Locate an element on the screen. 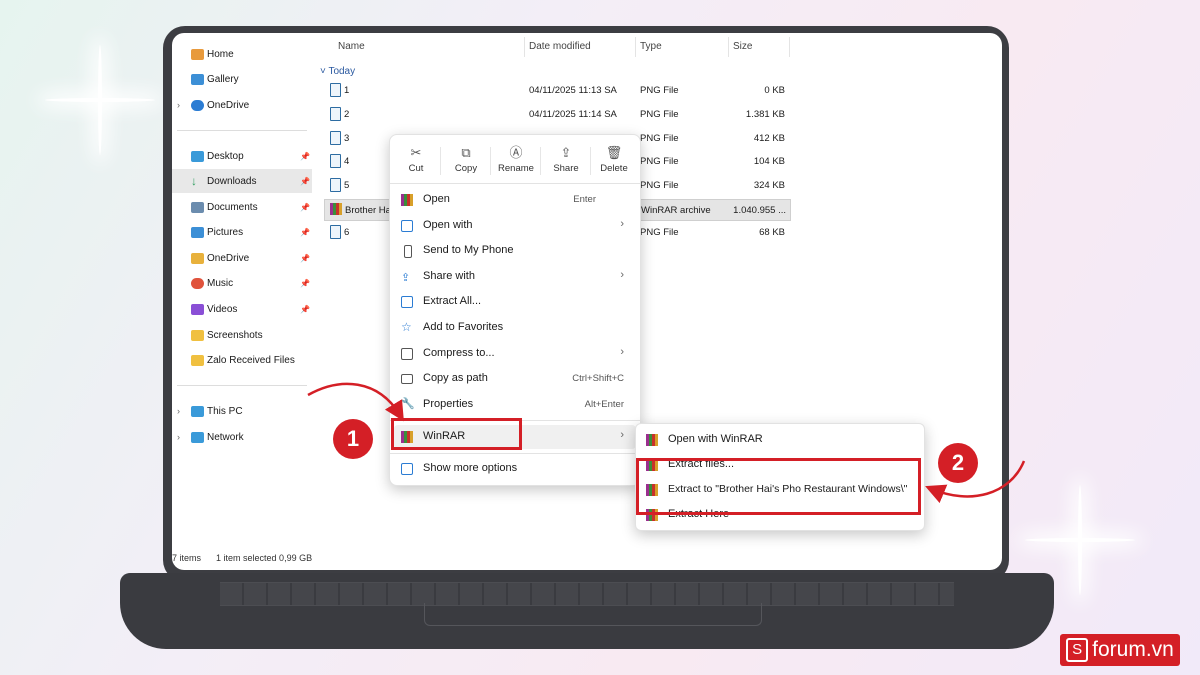  sidebar-item-screenshots: Screenshots is located at coordinates (242, 335).